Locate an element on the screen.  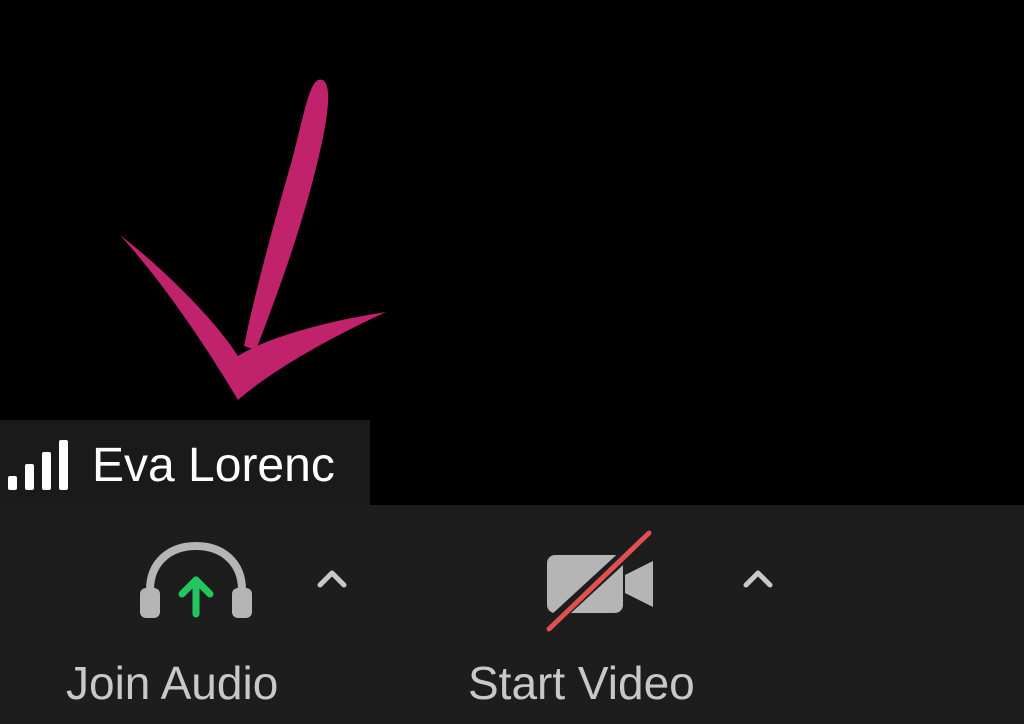
join-audio-button: Join Audio is located at coordinates (193, 614).